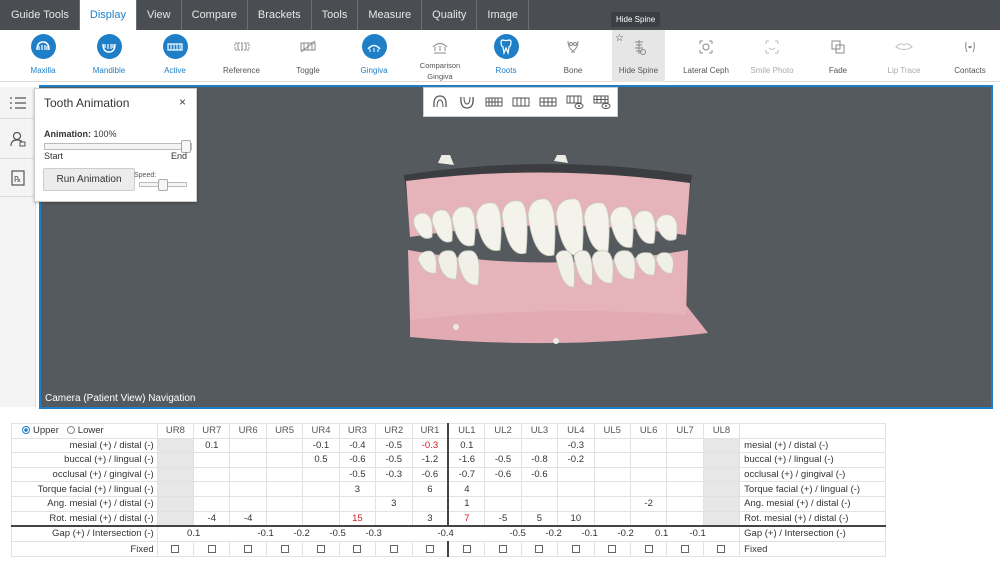 The height and width of the screenshot is (563, 1000). Describe the element at coordinates (970, 56) in the screenshot. I see `contacts-button: Contacts` at that location.